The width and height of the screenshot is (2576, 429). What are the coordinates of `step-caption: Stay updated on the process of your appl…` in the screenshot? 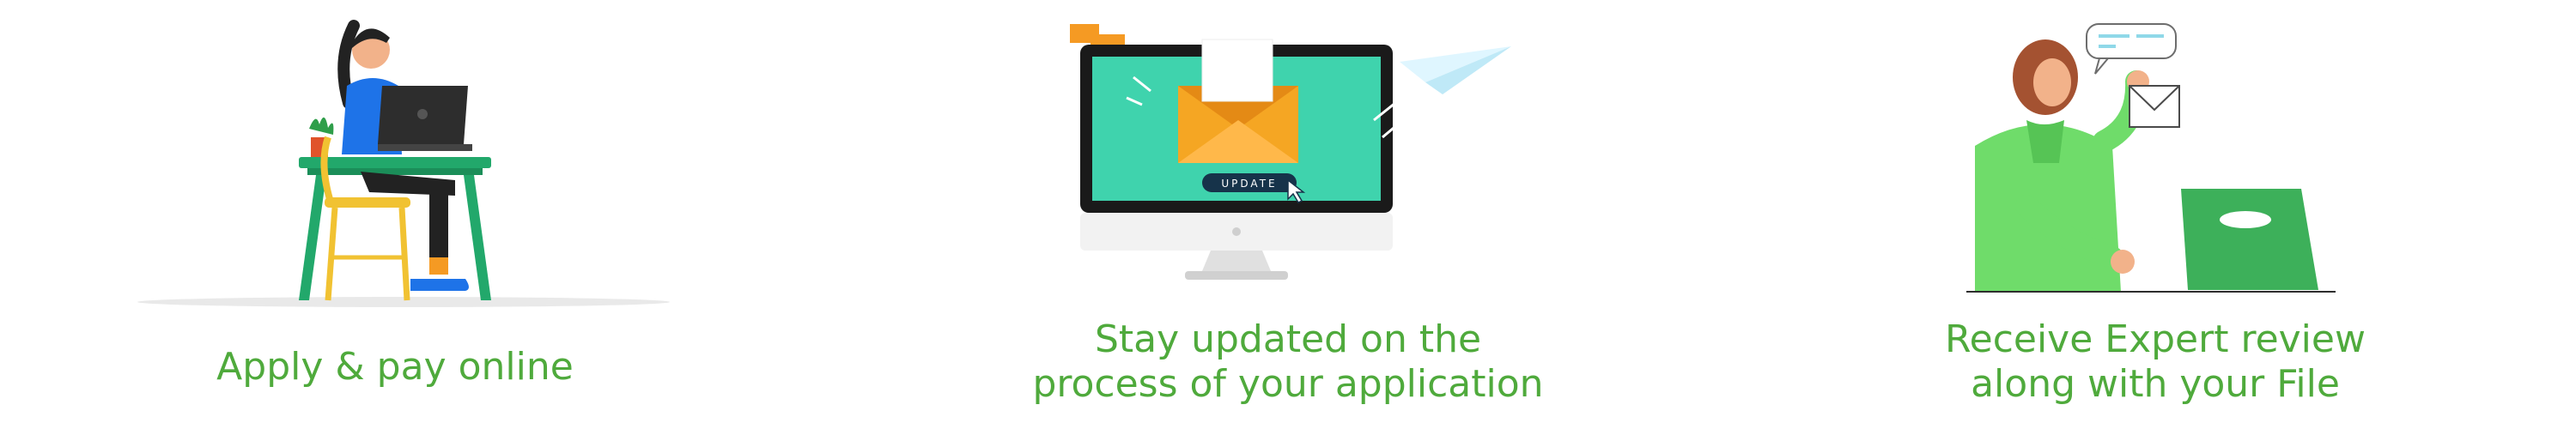 It's located at (1288, 362).